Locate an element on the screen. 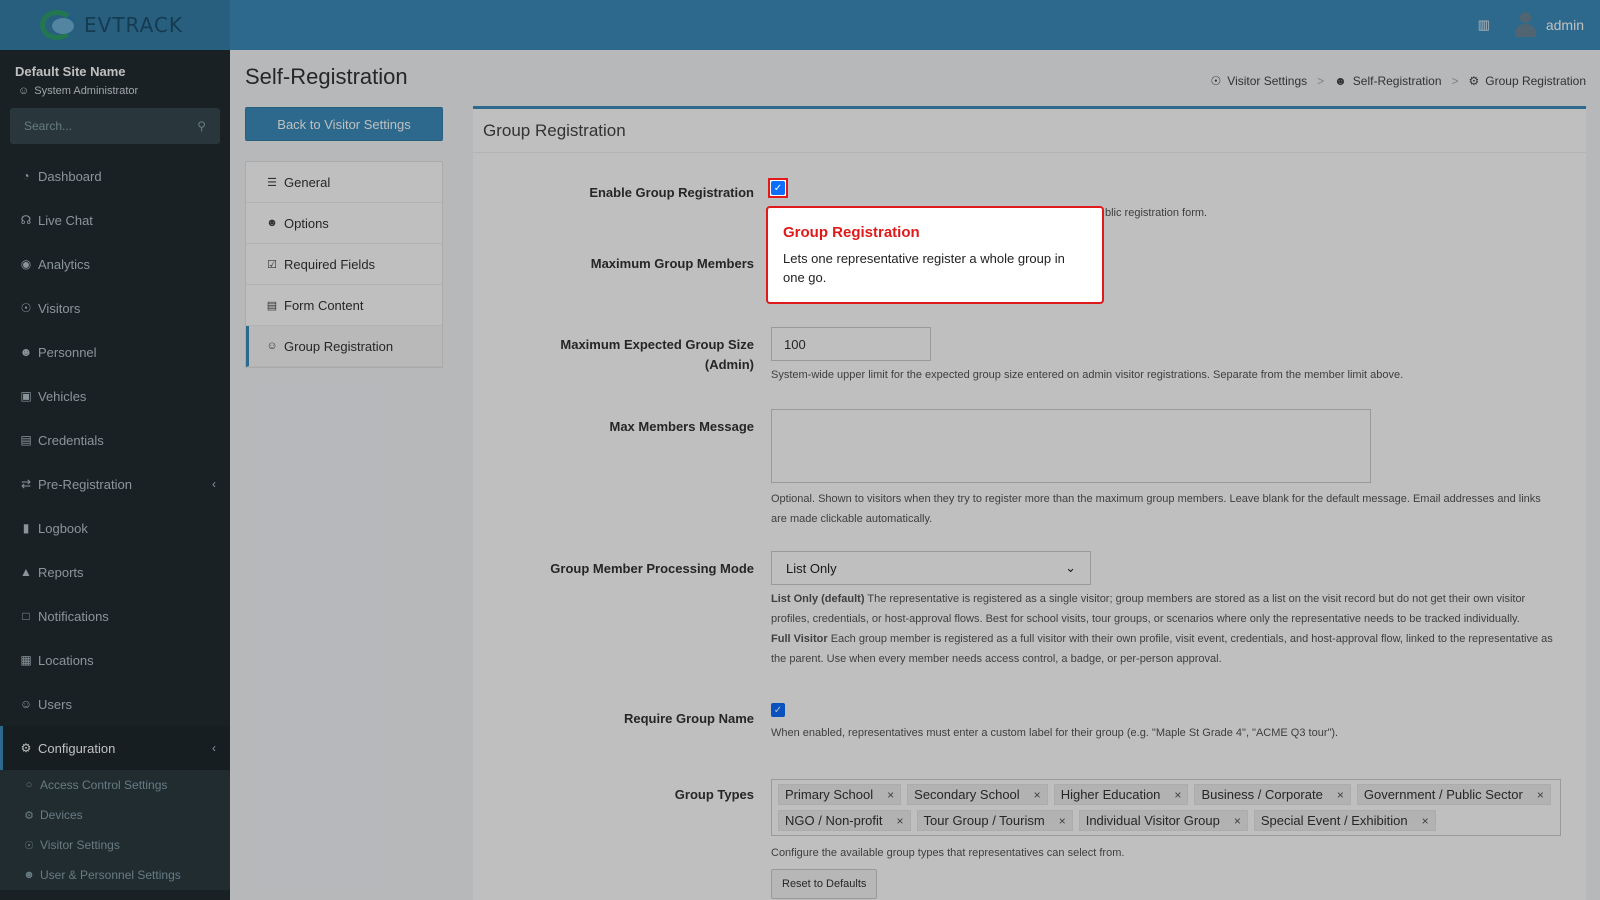 This screenshot has height=900, width=1600. sidebar-item-live-chat: ☊ Live Chat is located at coordinates (115, 220).